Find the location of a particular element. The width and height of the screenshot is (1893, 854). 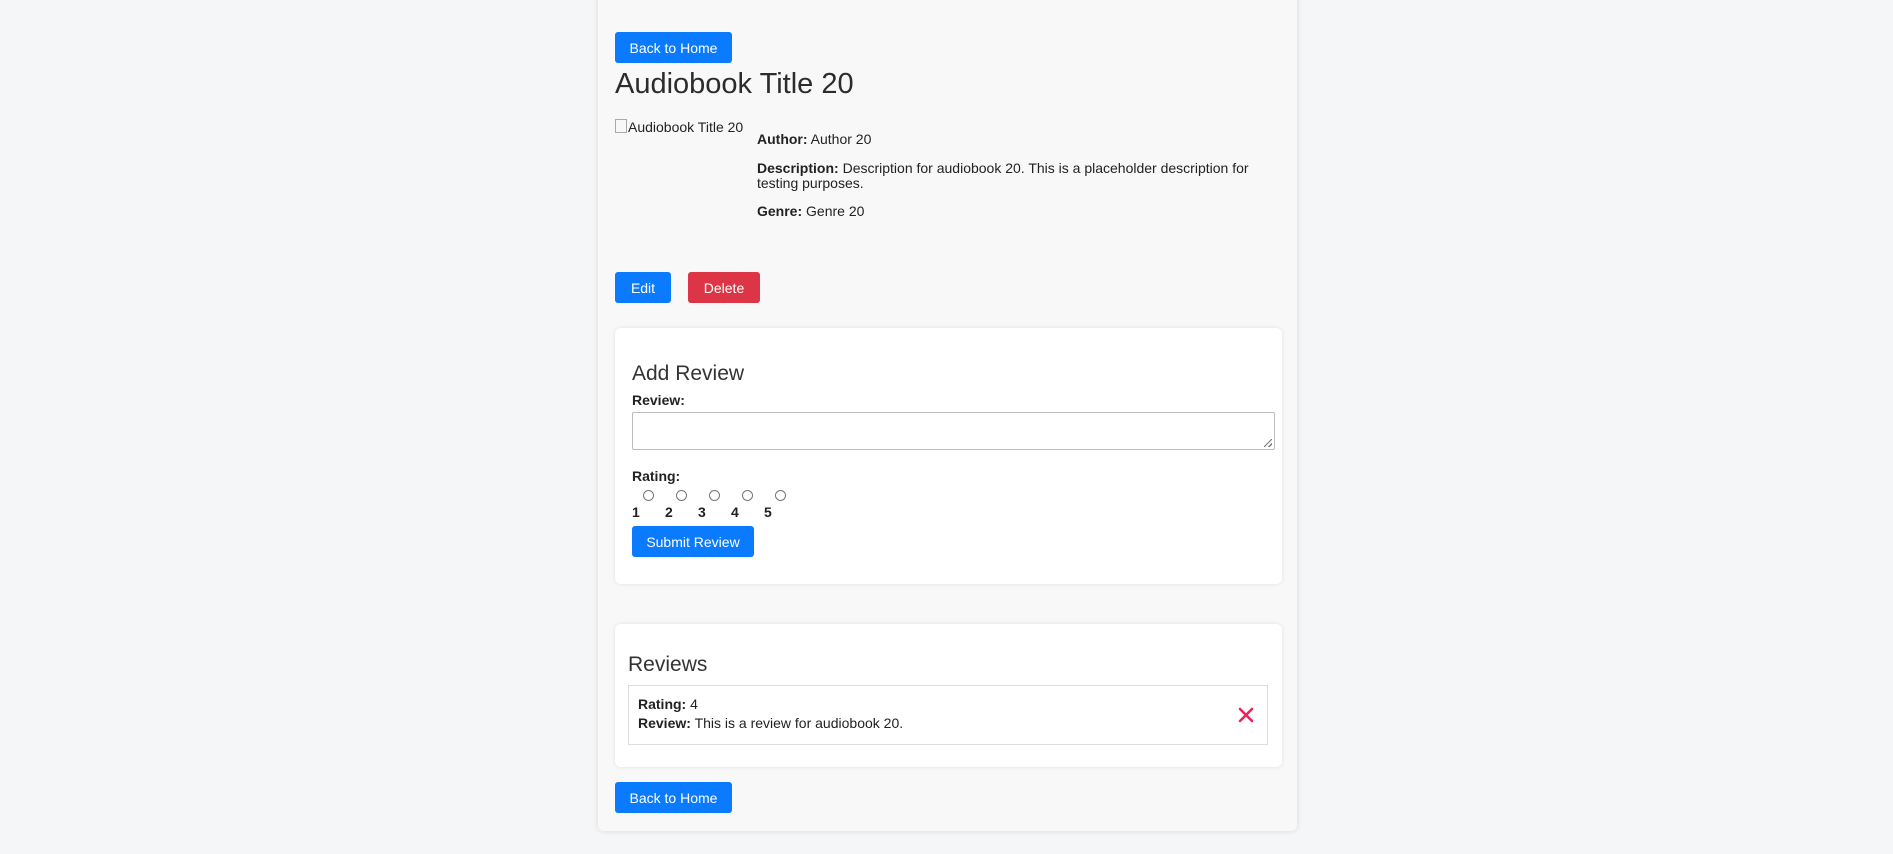

review-text-label: Review: is located at coordinates (664, 723).